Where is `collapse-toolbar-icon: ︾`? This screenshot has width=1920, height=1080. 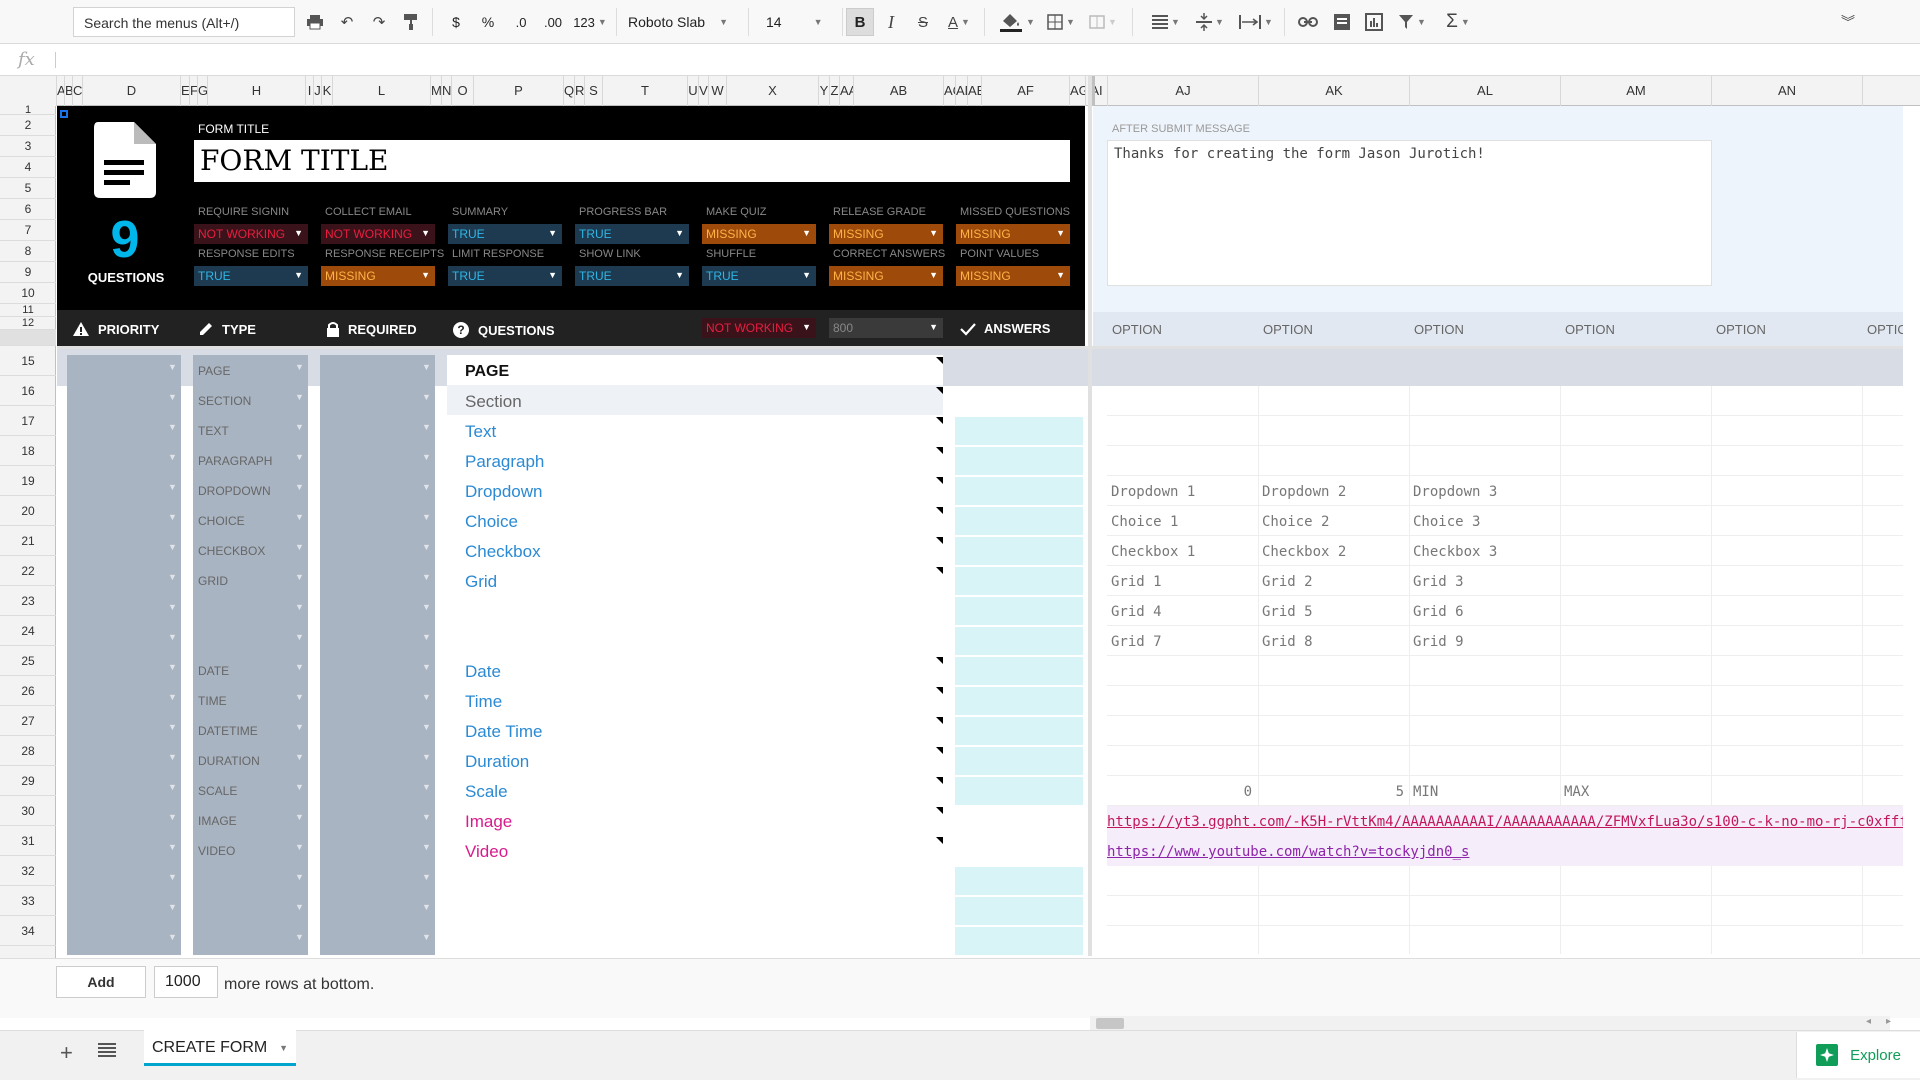 collapse-toolbar-icon: ︾ is located at coordinates (1848, 22).